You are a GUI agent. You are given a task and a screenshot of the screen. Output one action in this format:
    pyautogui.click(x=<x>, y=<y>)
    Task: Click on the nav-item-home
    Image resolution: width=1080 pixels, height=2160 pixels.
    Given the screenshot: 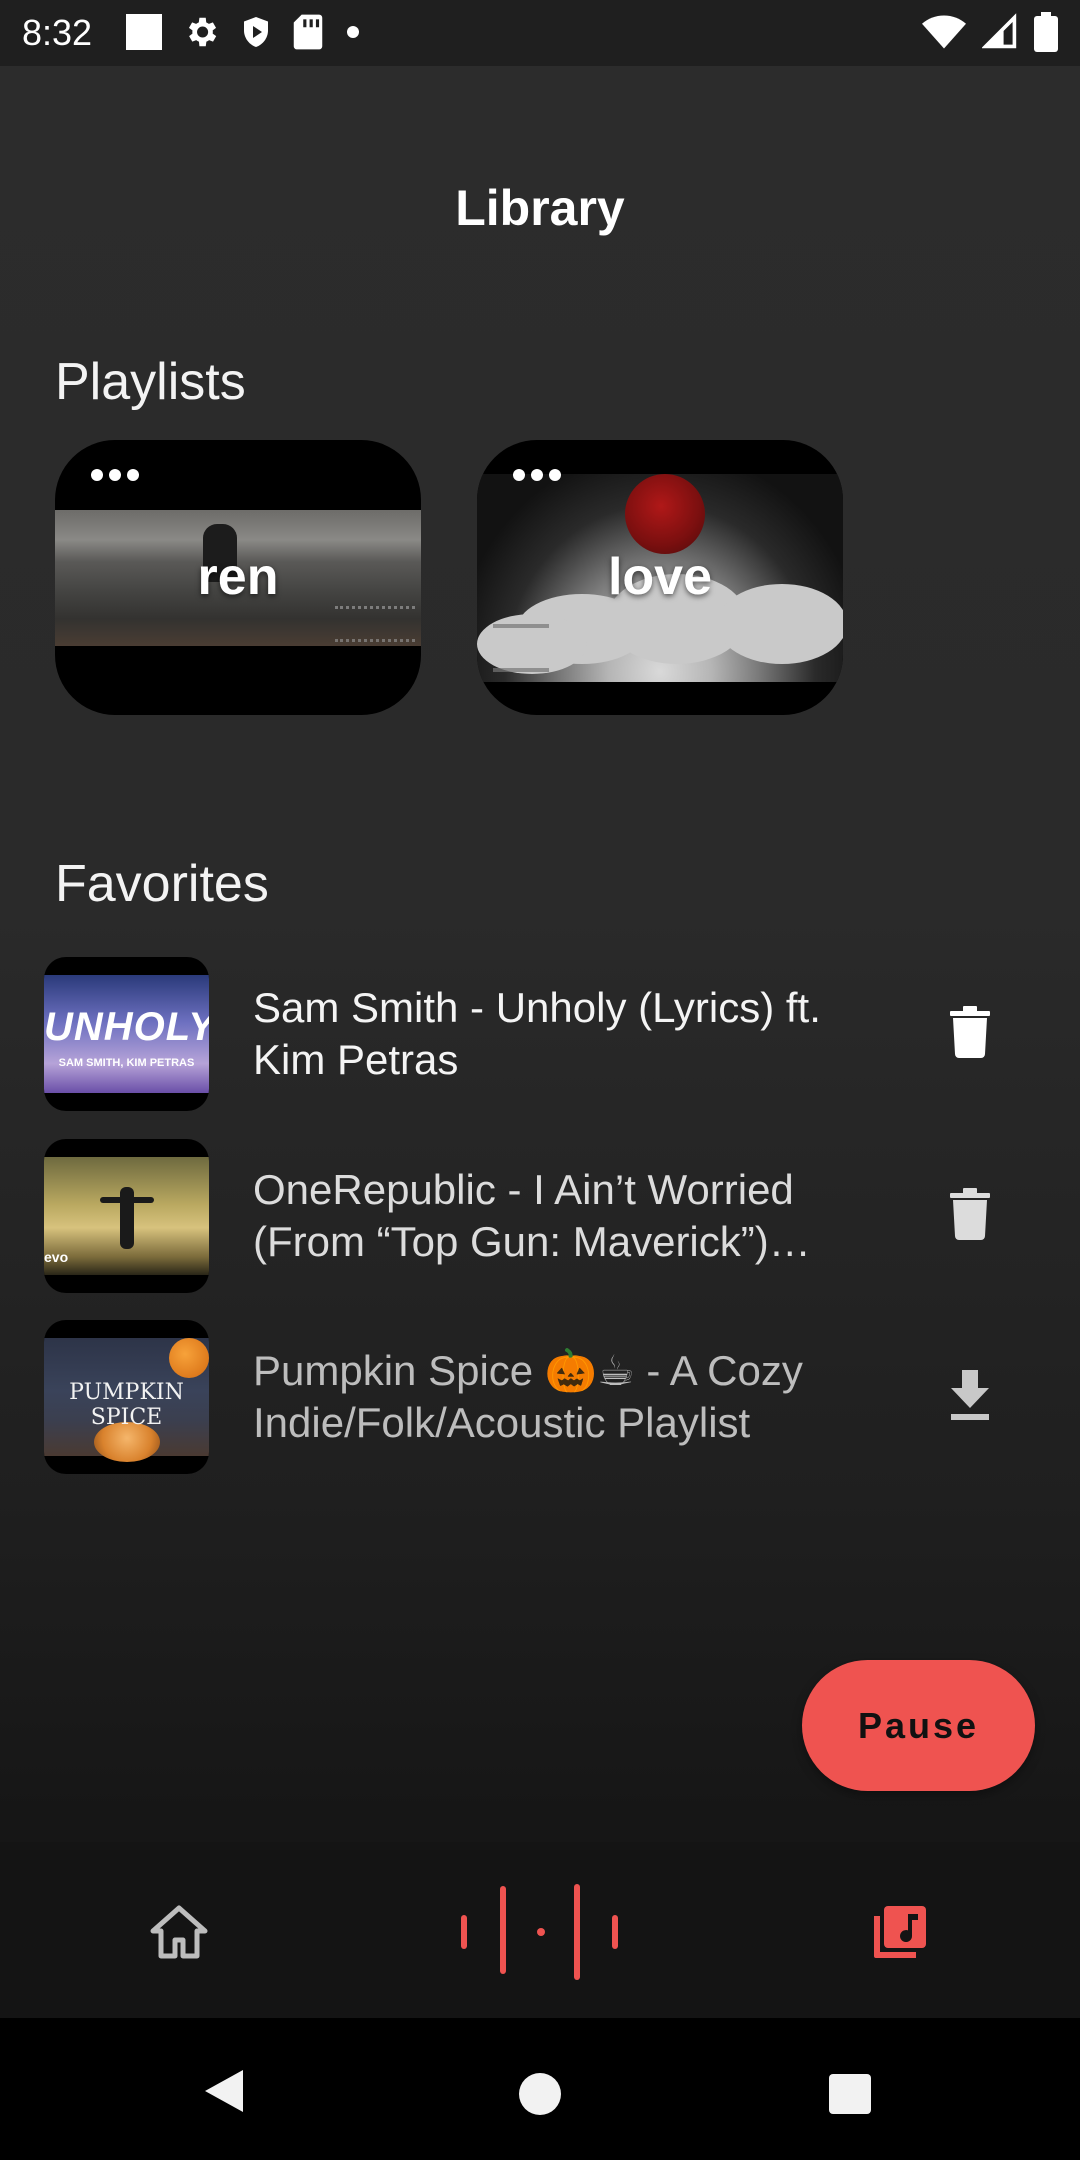 What is the action you would take?
    pyautogui.click(x=179, y=1932)
    